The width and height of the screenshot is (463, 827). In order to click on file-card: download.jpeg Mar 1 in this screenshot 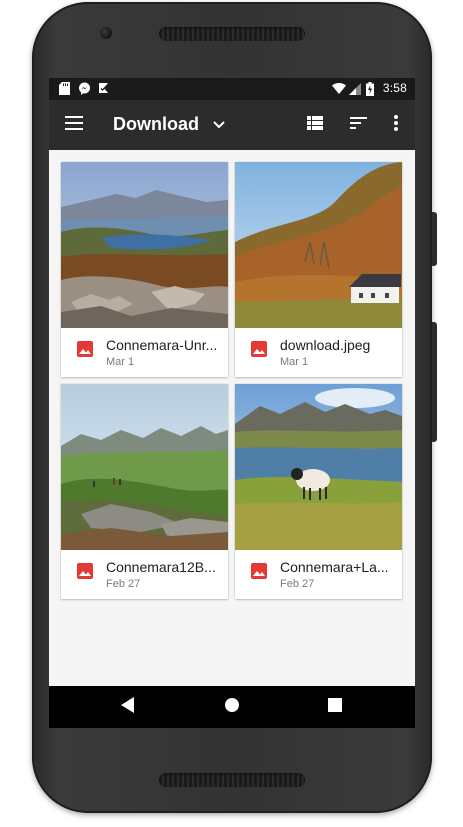, I will do `click(318, 269)`.